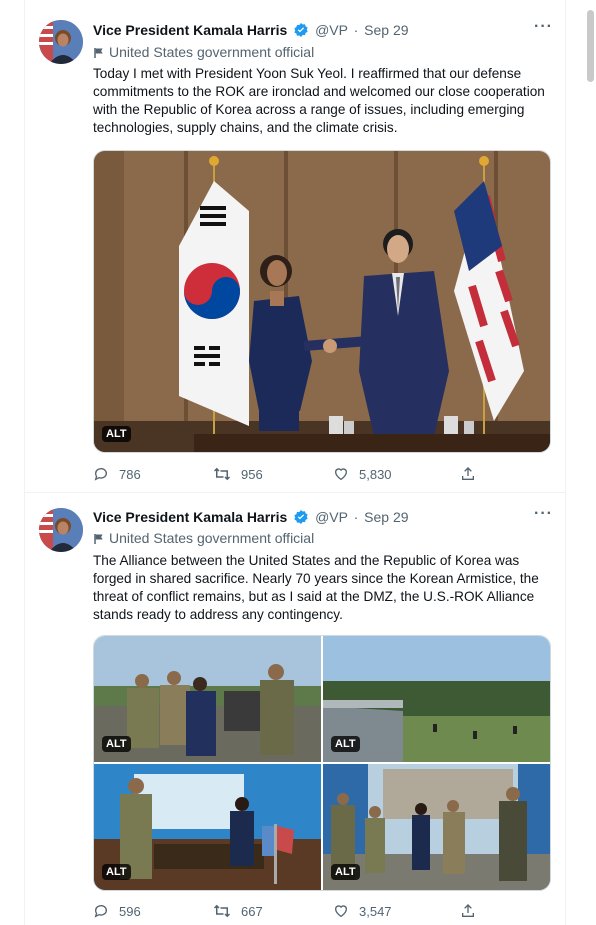 The width and height of the screenshot is (596, 925). What do you see at coordinates (252, 911) in the screenshot?
I see `retweet-count: 667` at bounding box center [252, 911].